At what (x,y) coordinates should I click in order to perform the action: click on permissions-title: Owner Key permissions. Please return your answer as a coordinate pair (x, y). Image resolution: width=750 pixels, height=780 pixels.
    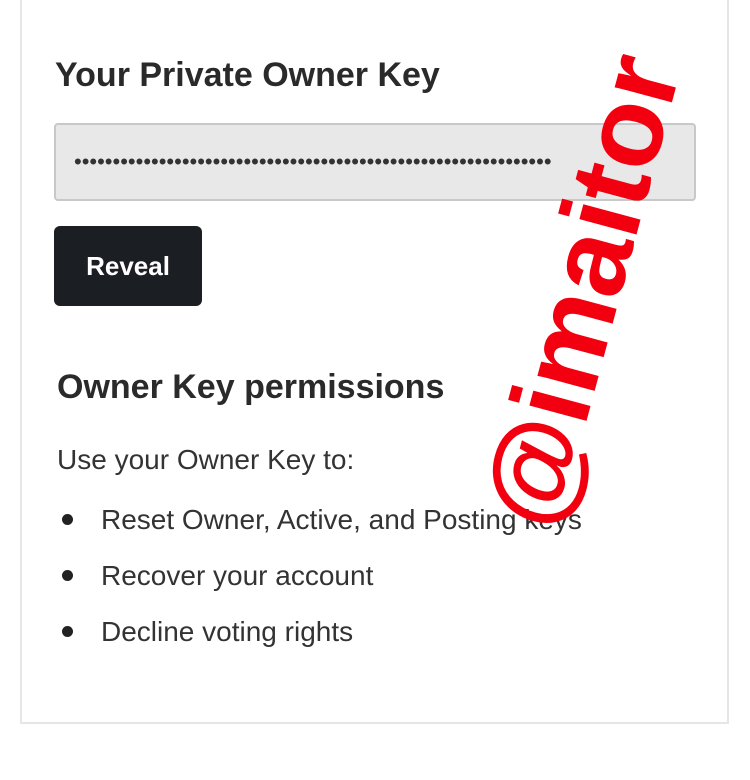
    Looking at the image, I should click on (251, 387).